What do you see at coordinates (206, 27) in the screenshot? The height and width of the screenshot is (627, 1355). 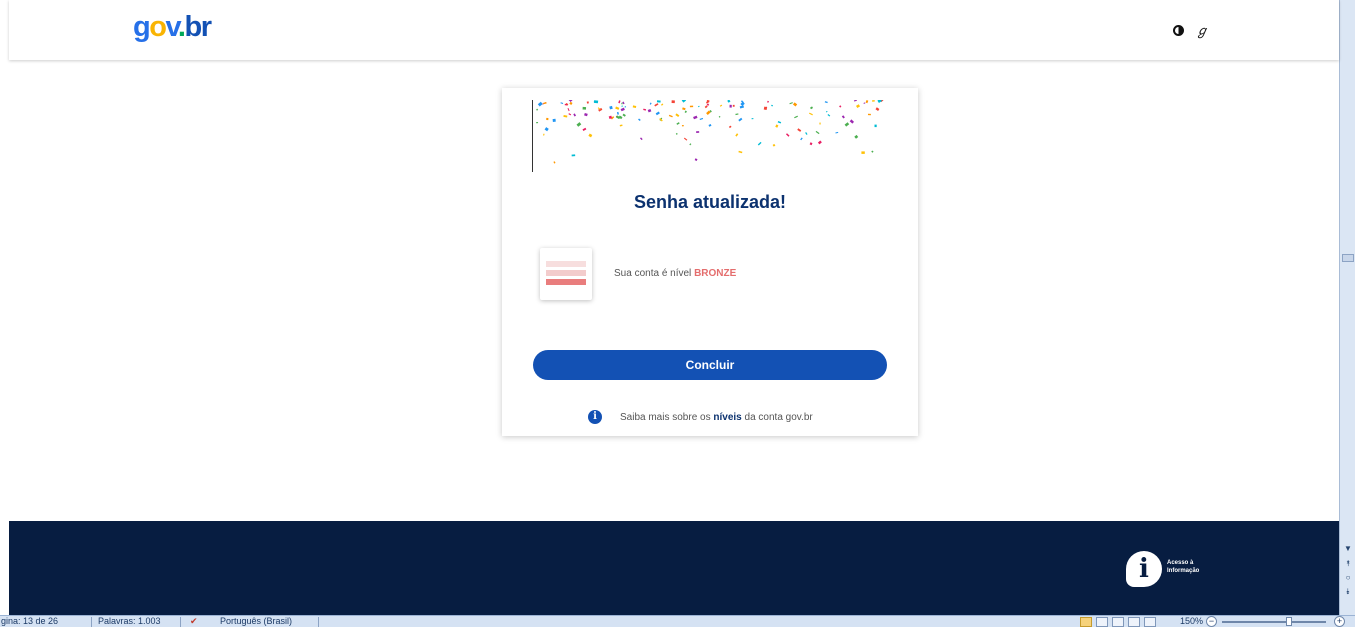 I see `logo-letter-r: r` at bounding box center [206, 27].